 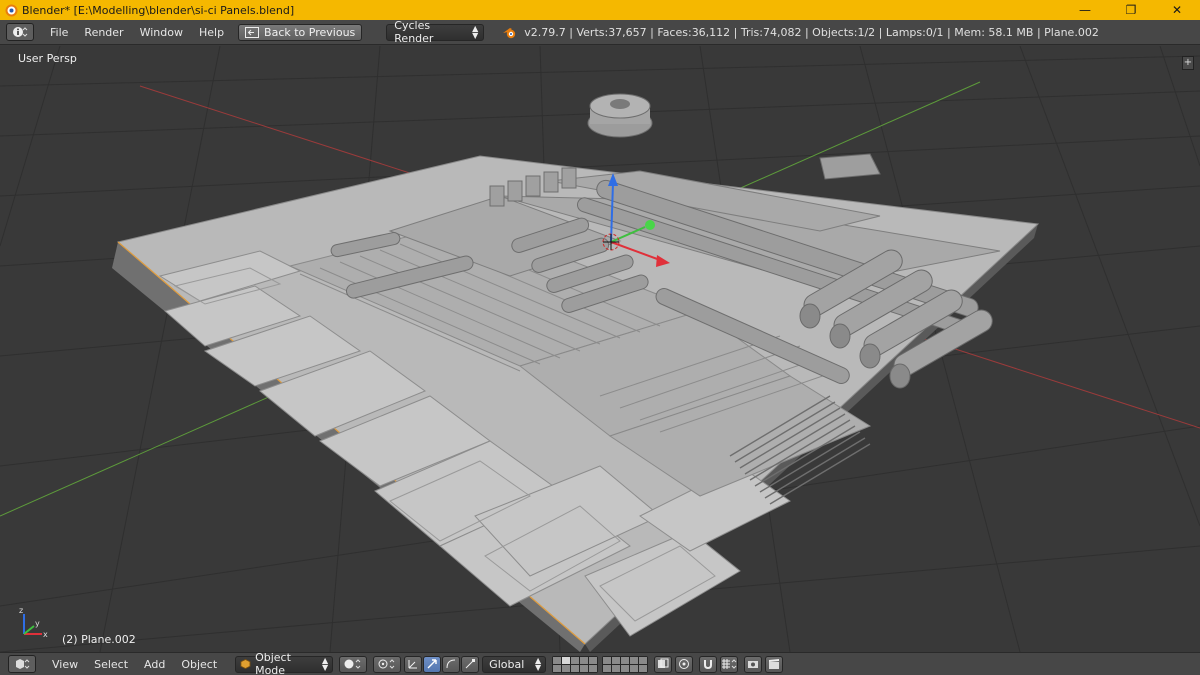 I want to click on svg-text: z, so click(x=21, y=610).